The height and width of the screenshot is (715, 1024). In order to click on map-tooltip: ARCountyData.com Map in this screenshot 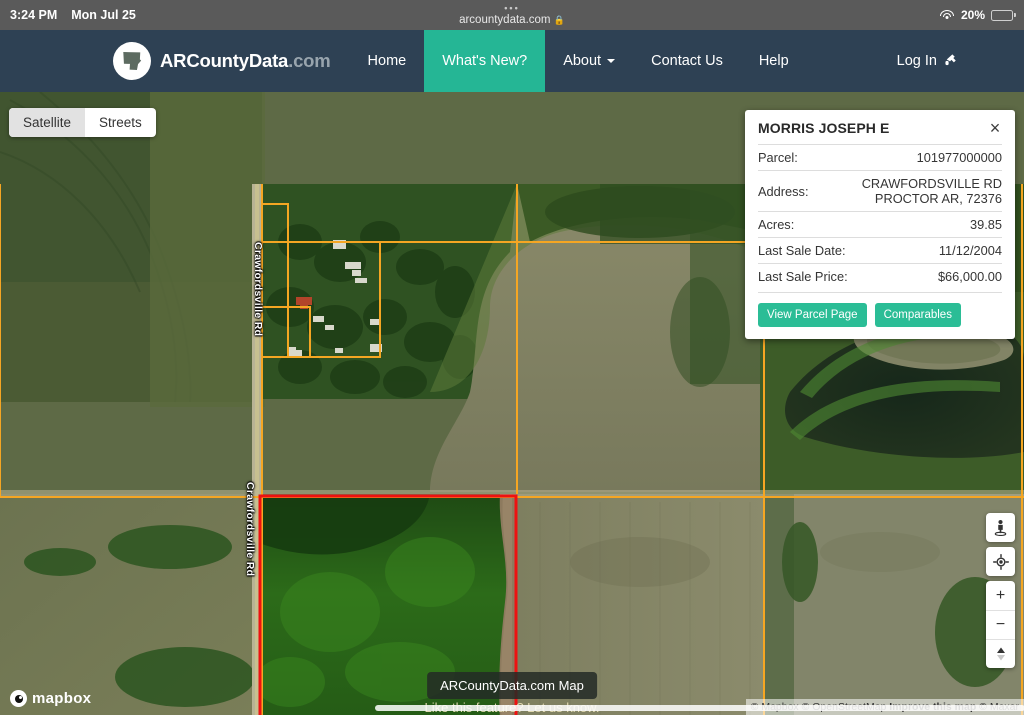, I will do `click(512, 685)`.